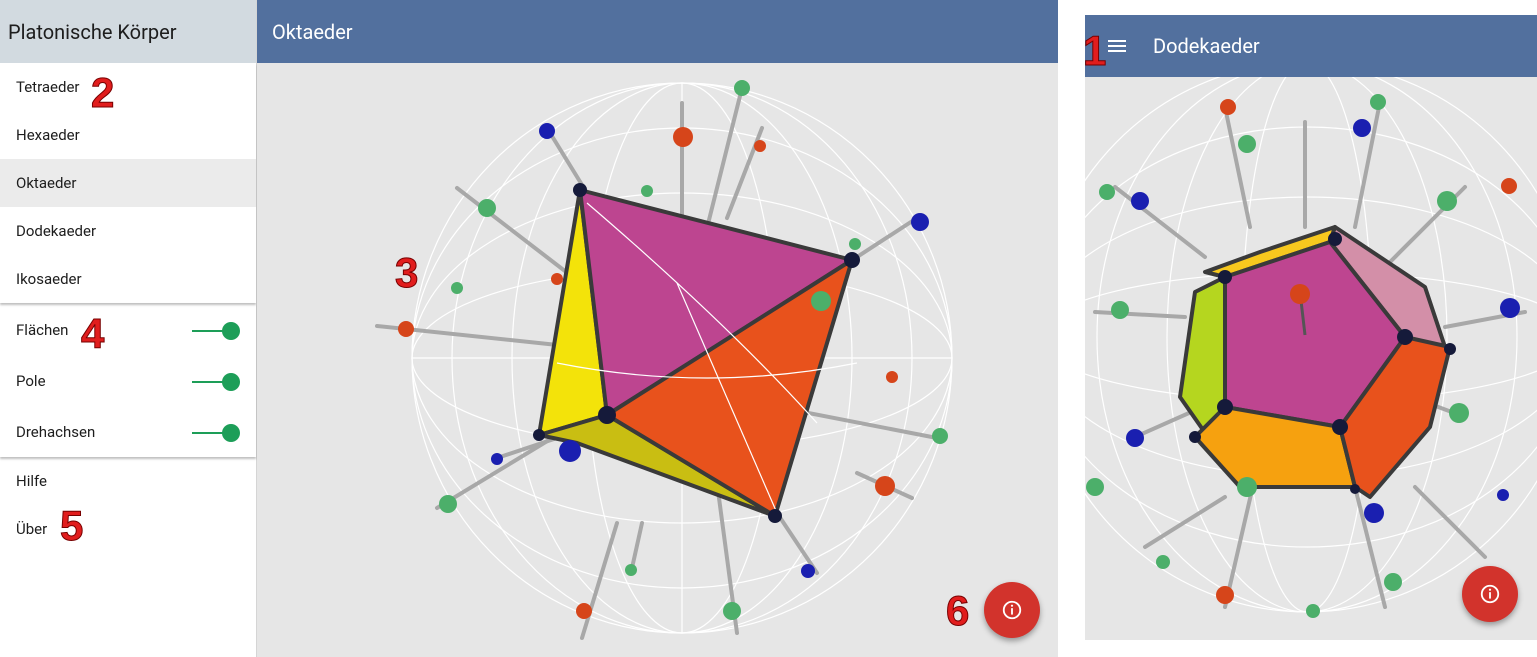 Image resolution: width=1537 pixels, height=657 pixels. What do you see at coordinates (217, 382) in the screenshot?
I see `pole-toggle` at bounding box center [217, 382].